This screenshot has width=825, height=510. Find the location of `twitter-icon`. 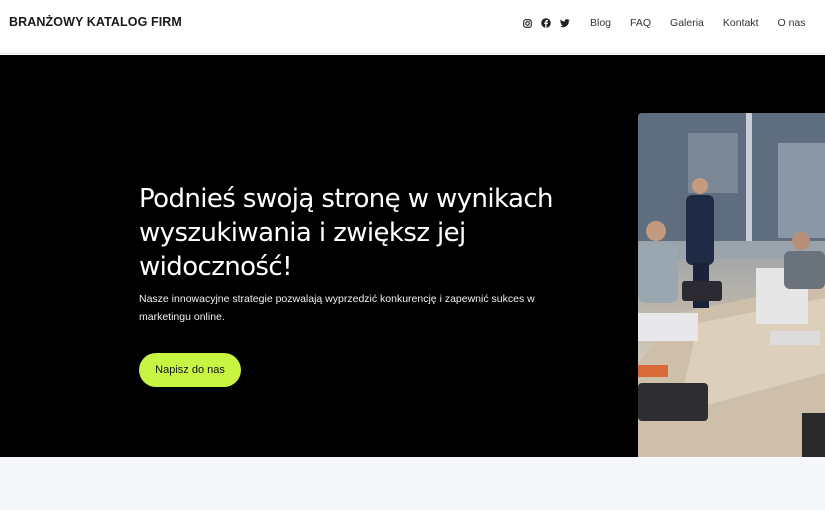

twitter-icon is located at coordinates (565, 23).